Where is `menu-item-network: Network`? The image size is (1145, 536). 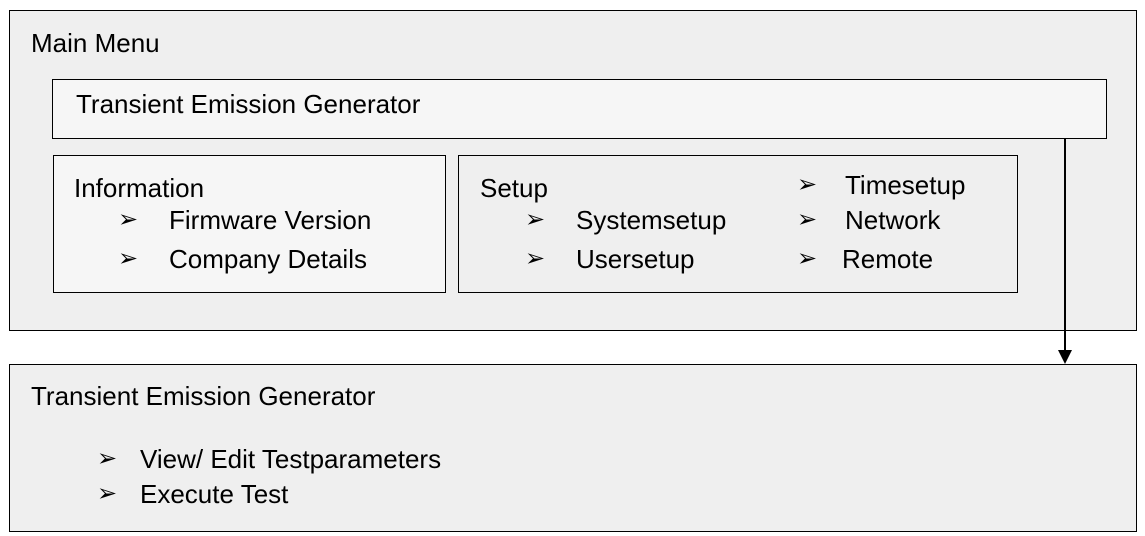
menu-item-network: Network is located at coordinates (892, 220).